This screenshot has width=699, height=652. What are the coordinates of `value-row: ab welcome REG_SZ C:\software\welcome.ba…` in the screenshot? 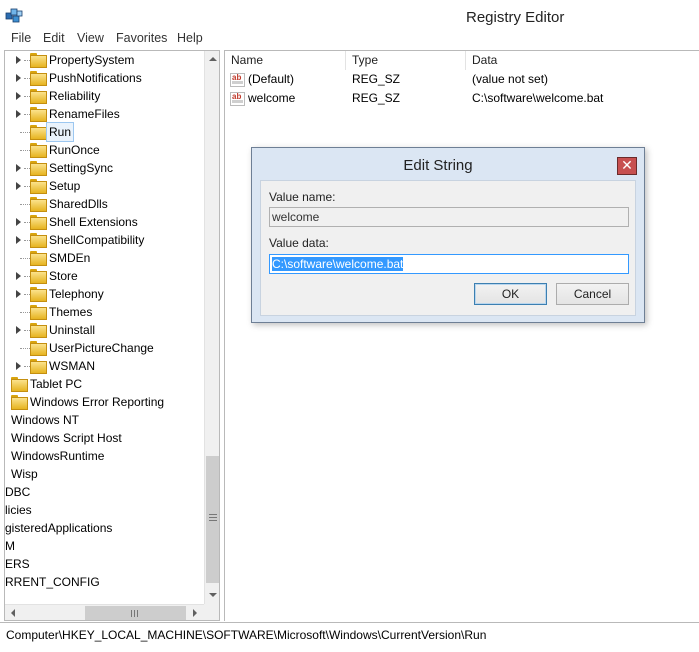 It's located at (462, 98).